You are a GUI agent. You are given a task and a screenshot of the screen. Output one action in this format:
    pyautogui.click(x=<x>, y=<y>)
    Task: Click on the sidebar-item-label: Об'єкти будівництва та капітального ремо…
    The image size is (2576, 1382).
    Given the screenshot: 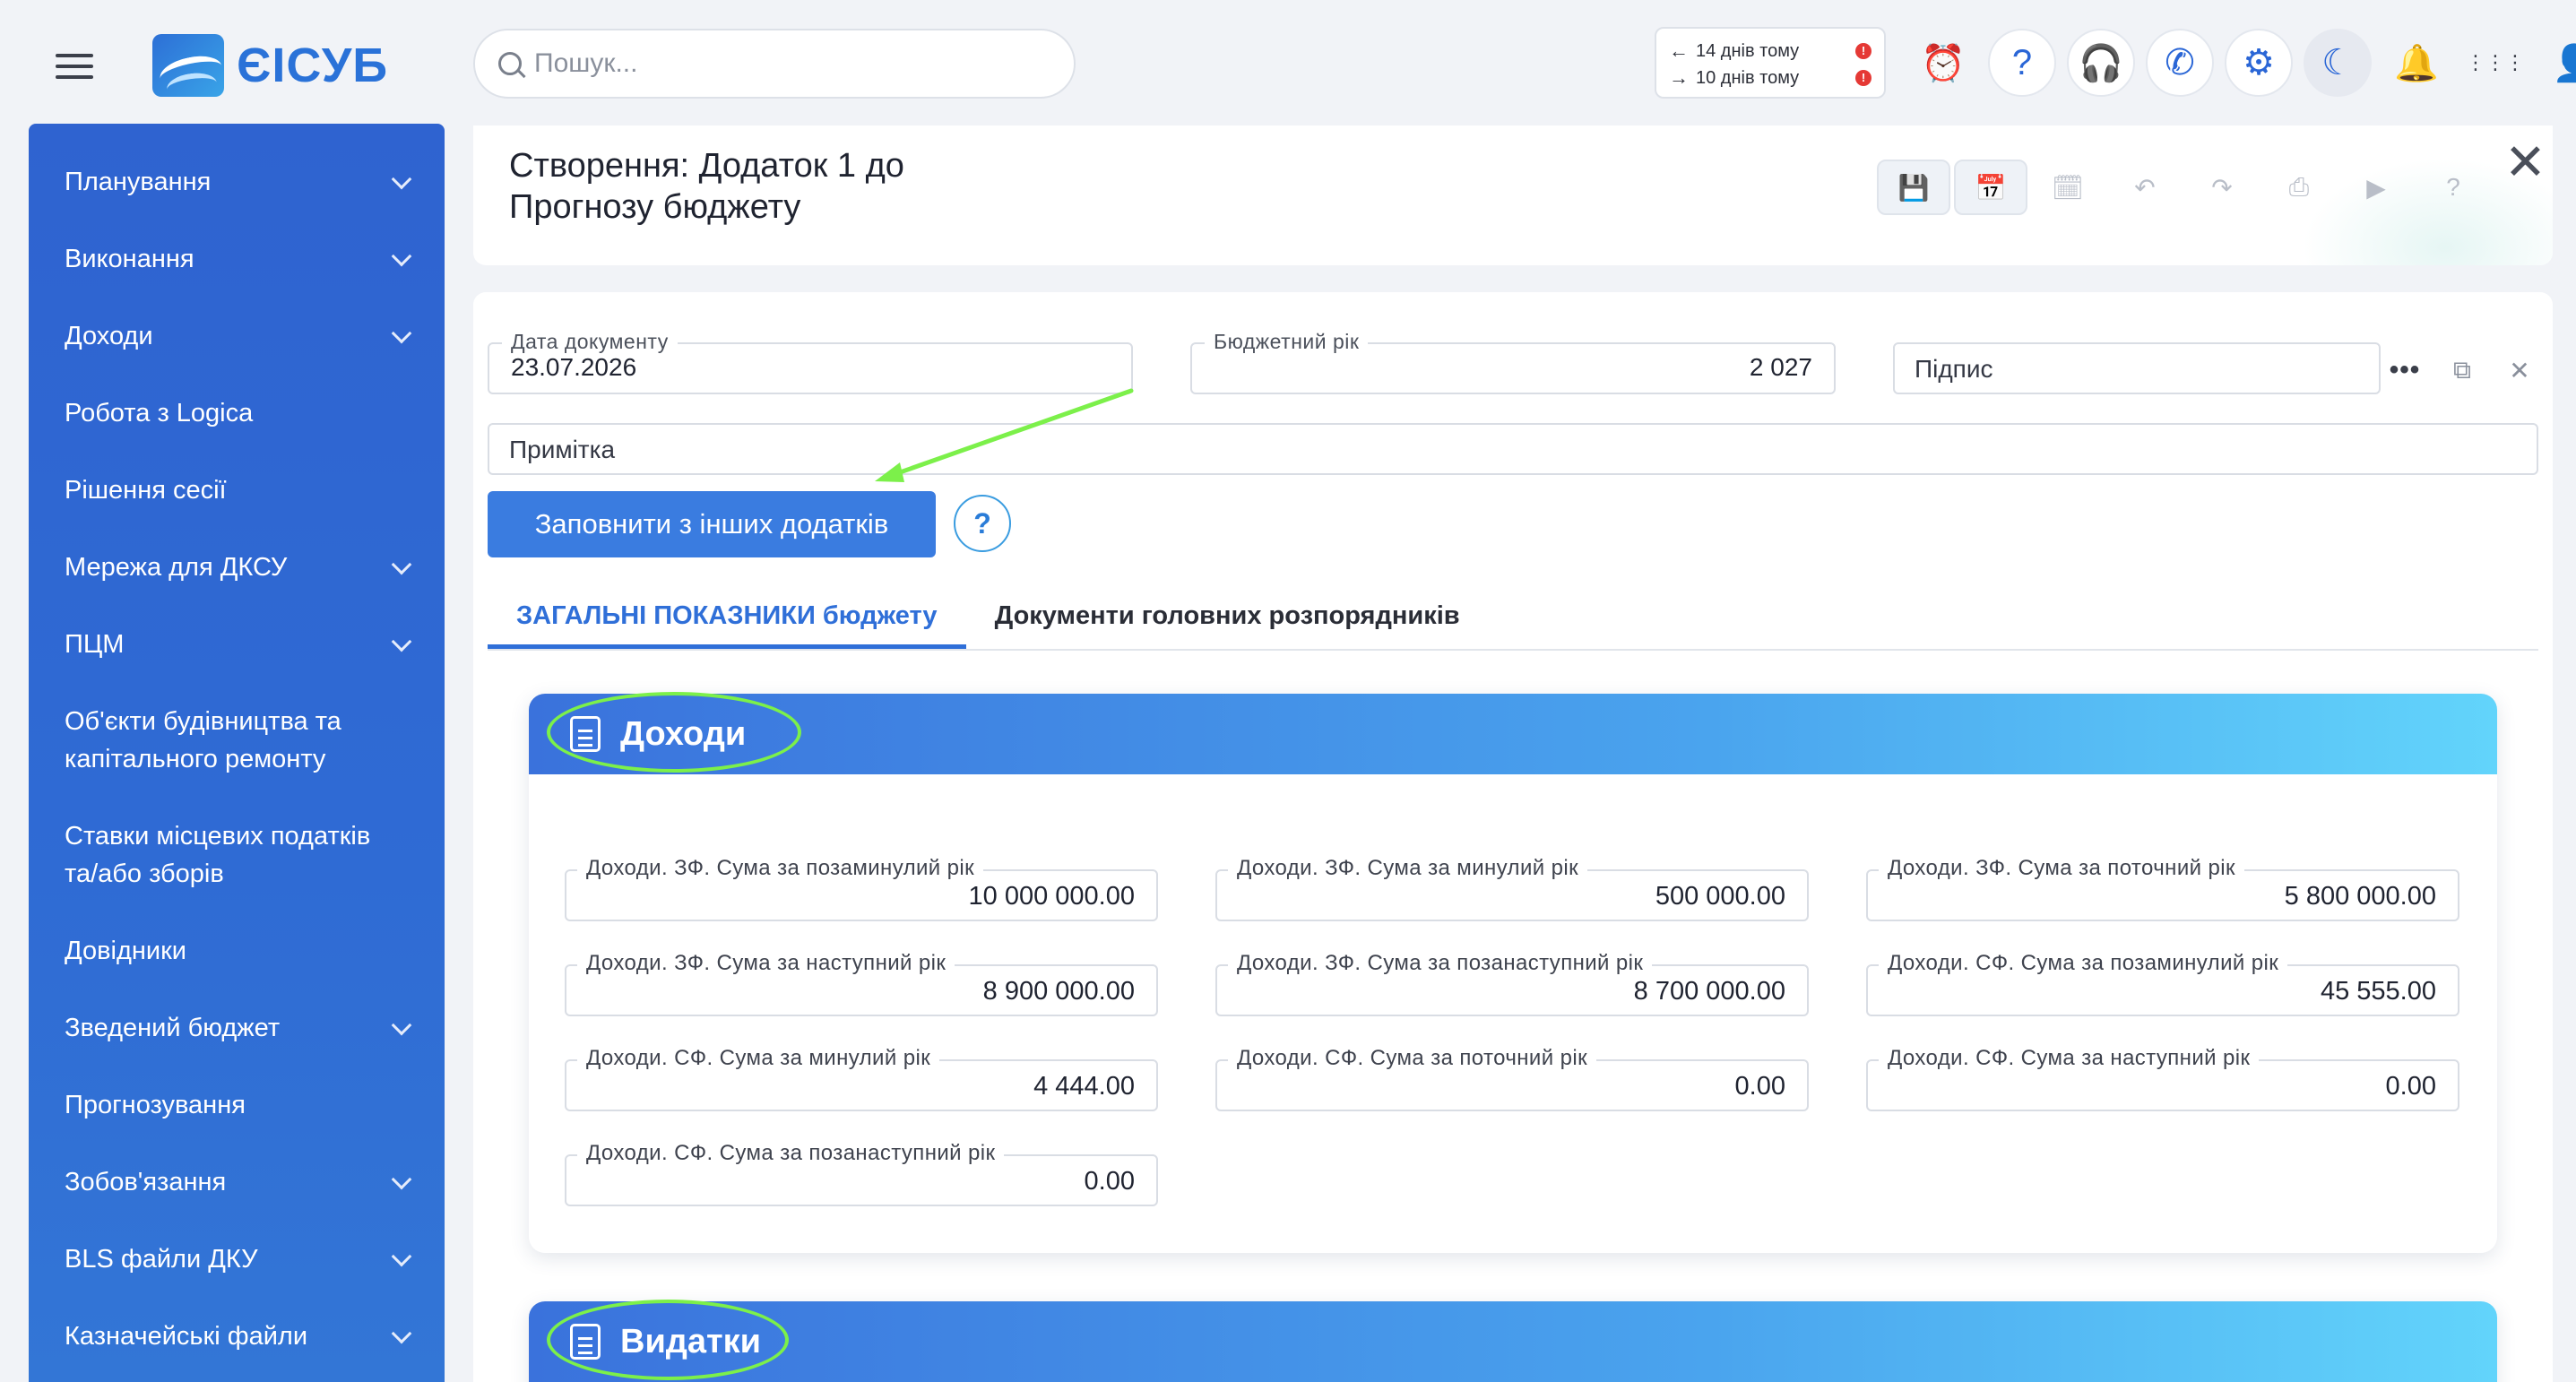 What is the action you would take?
    pyautogui.click(x=203, y=740)
    